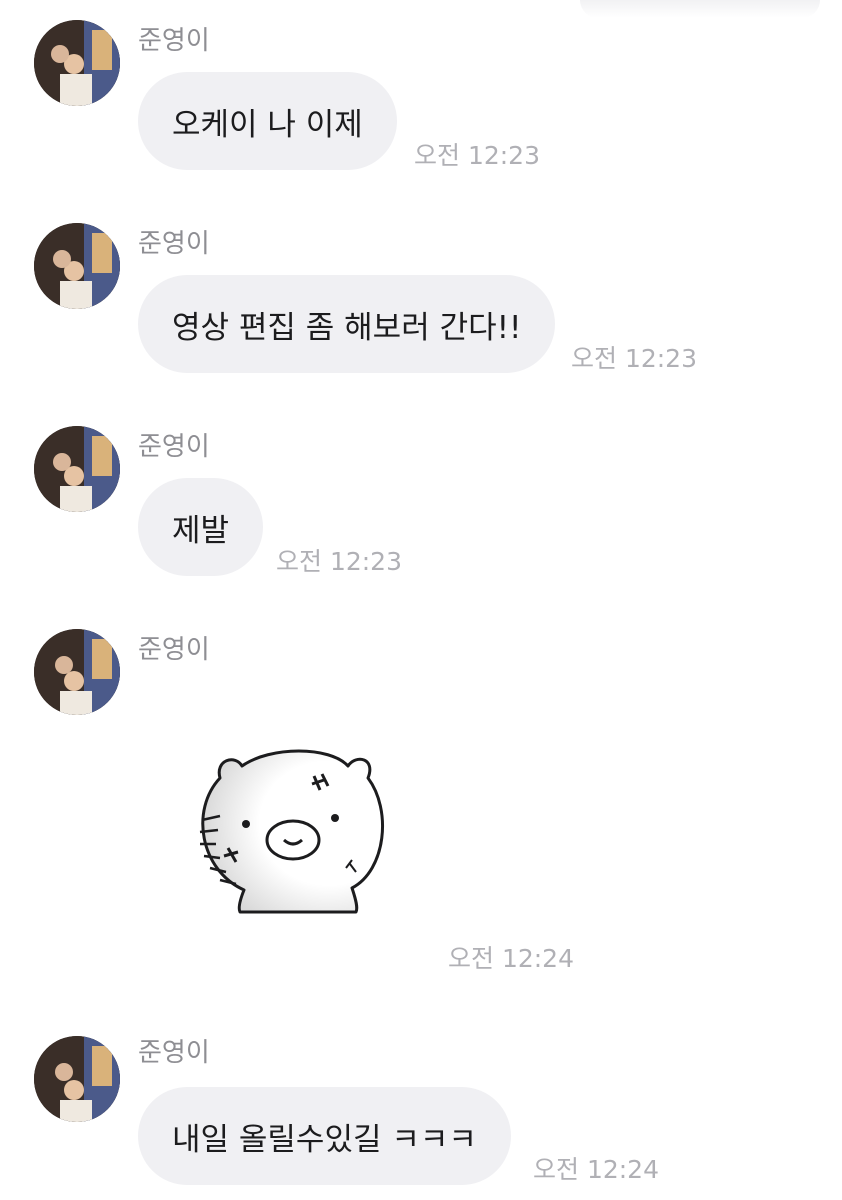 The image size is (842, 1200). Describe the element at coordinates (267, 121) in the screenshot. I see `message-bubble: 오케이 나 이제` at that location.